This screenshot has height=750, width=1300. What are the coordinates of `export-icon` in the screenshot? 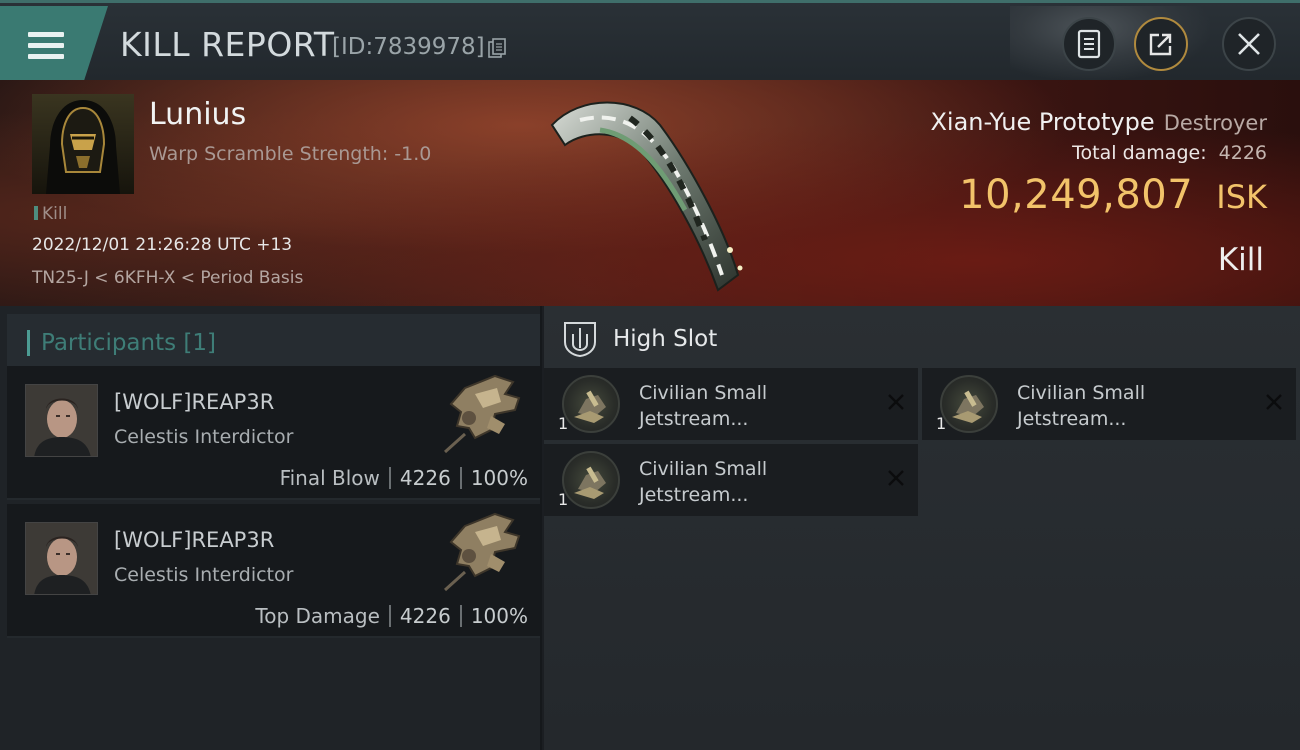 It's located at (1160, 44).